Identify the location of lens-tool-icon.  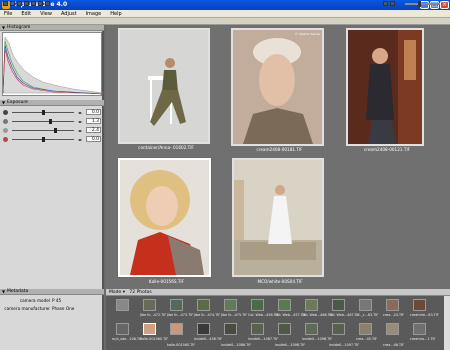
(33, 3).